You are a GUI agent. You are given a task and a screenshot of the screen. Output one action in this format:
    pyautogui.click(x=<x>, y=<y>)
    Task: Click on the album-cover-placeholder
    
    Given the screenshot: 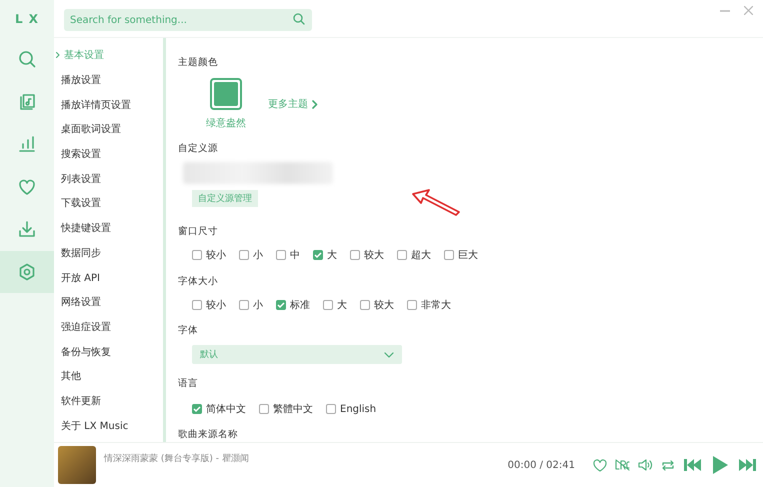 What is the action you would take?
    pyautogui.click(x=77, y=465)
    